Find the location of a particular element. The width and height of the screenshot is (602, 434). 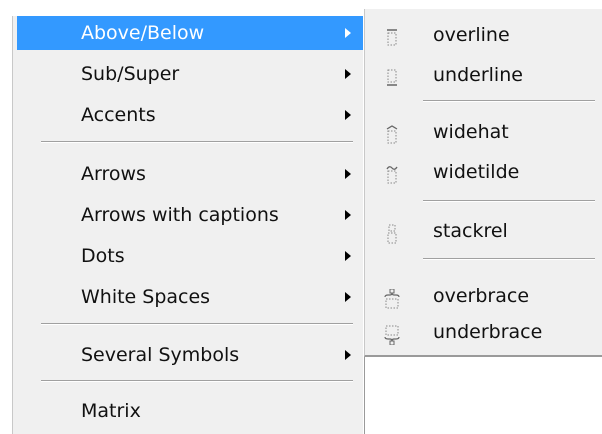

menu-item-above-below: Above/Below is located at coordinates (190, 33).